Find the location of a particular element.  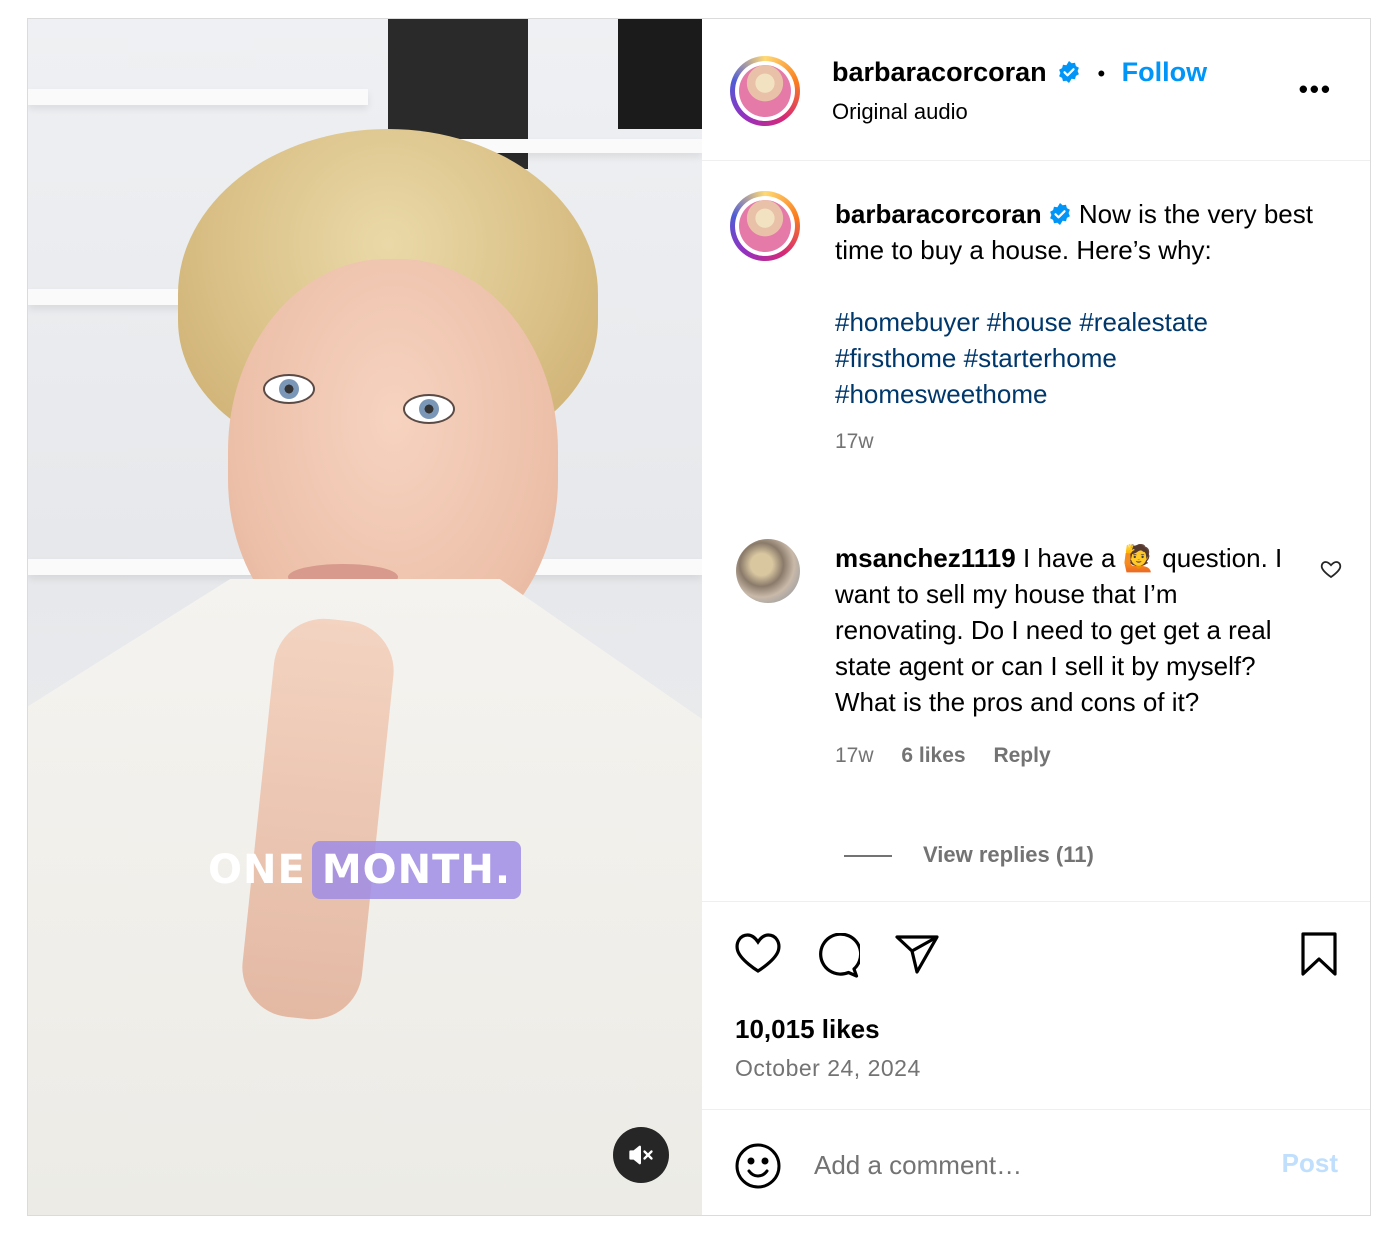

commenter-avatar is located at coordinates (768, 571).